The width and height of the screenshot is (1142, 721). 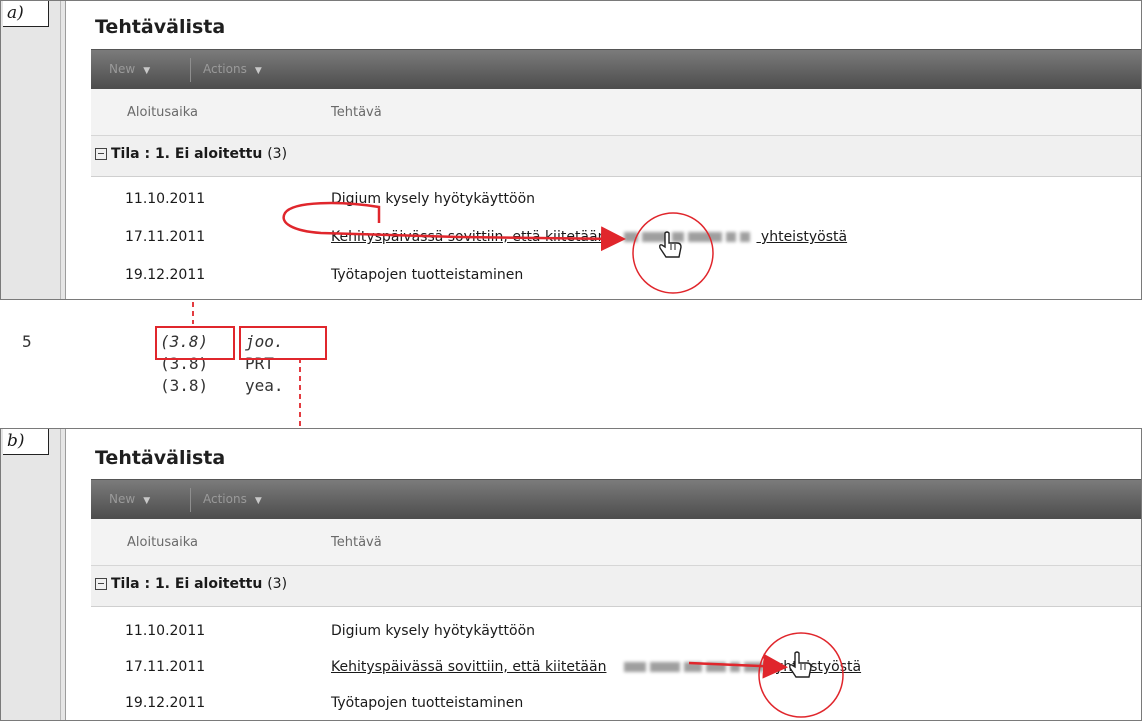 I want to click on highlight-box-word, so click(x=283, y=343).